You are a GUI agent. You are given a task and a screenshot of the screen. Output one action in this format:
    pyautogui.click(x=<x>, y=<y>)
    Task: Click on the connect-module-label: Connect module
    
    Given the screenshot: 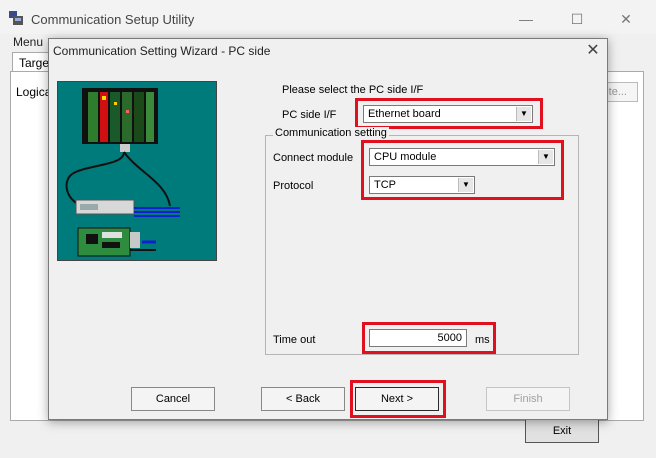 What is the action you would take?
    pyautogui.click(x=313, y=158)
    